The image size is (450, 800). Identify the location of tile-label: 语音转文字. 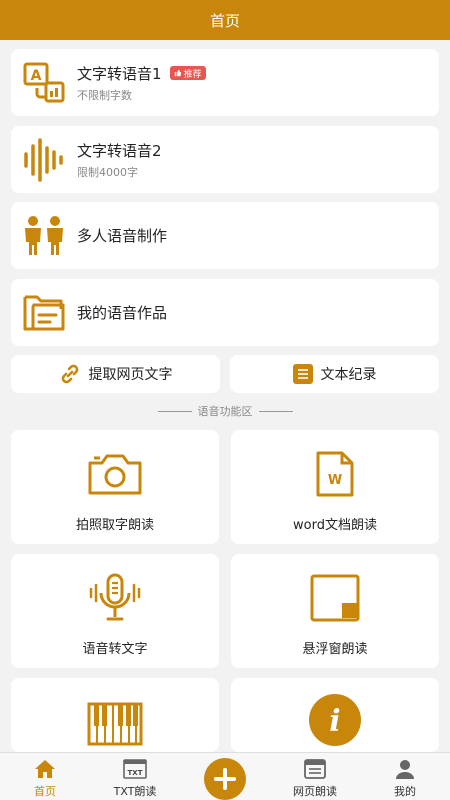
(115, 649).